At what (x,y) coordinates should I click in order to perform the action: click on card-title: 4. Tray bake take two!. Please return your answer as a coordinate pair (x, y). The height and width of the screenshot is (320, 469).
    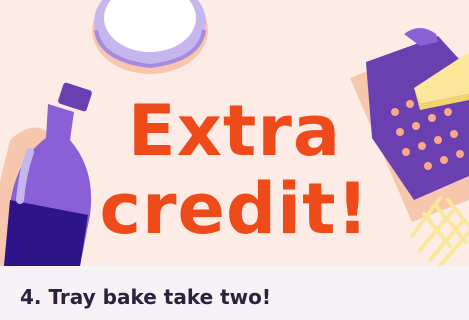
    Looking at the image, I should click on (145, 297).